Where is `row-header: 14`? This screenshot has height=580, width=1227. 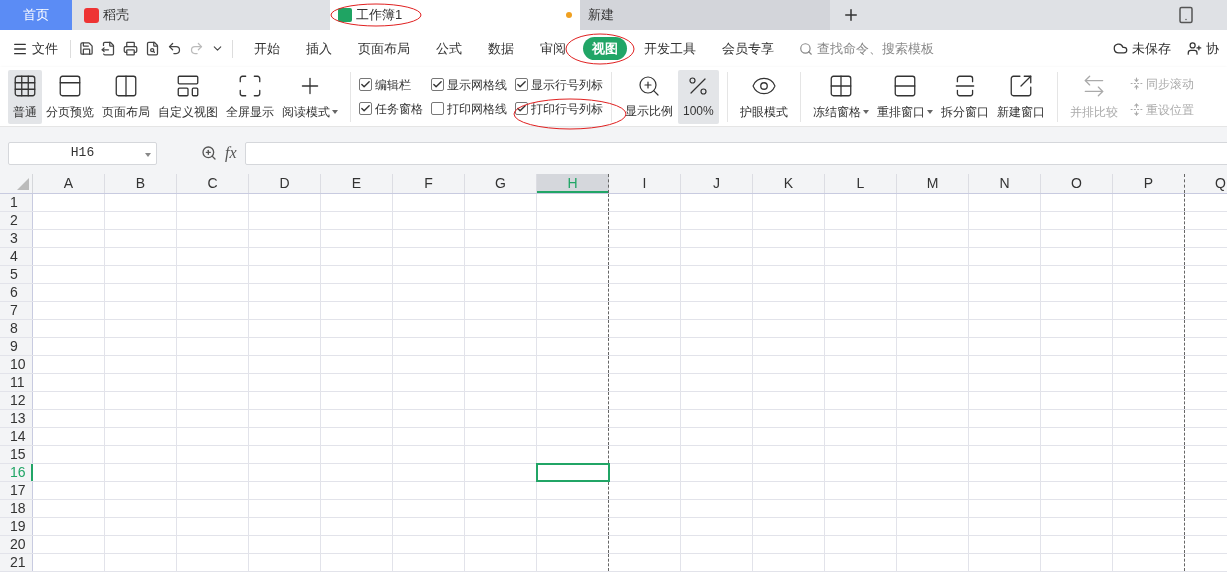
row-header: 14 is located at coordinates (16, 436).